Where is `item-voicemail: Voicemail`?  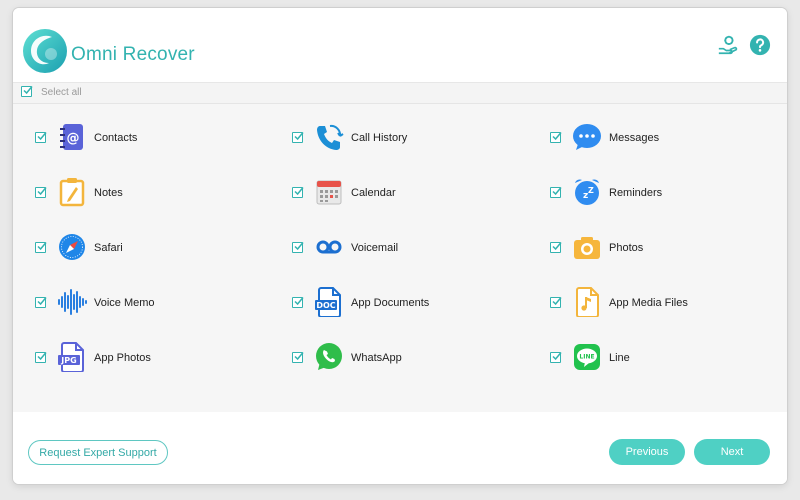
item-voicemail: Voicemail is located at coordinates (412, 248).